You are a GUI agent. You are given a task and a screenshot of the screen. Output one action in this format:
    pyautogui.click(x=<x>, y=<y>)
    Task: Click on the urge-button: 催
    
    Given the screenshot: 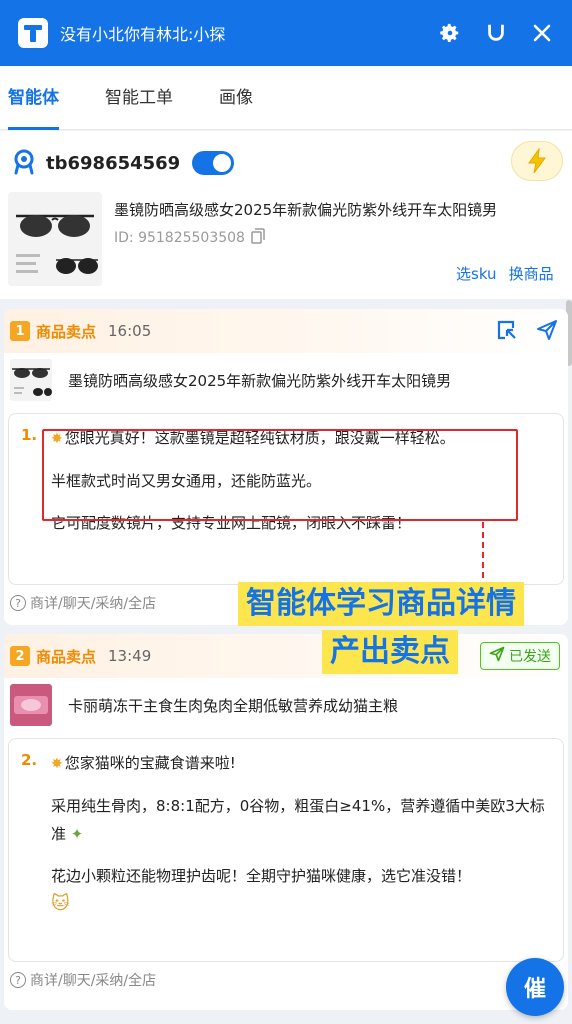 What is the action you would take?
    pyautogui.click(x=535, y=987)
    